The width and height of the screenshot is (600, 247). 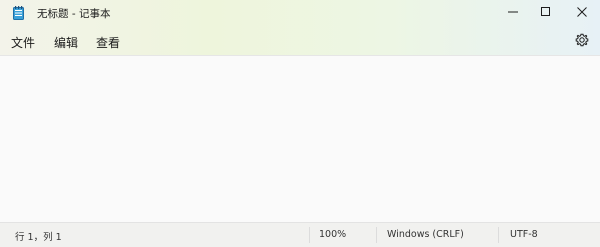 I want to click on menu-edit: 编辑, so click(x=66, y=42).